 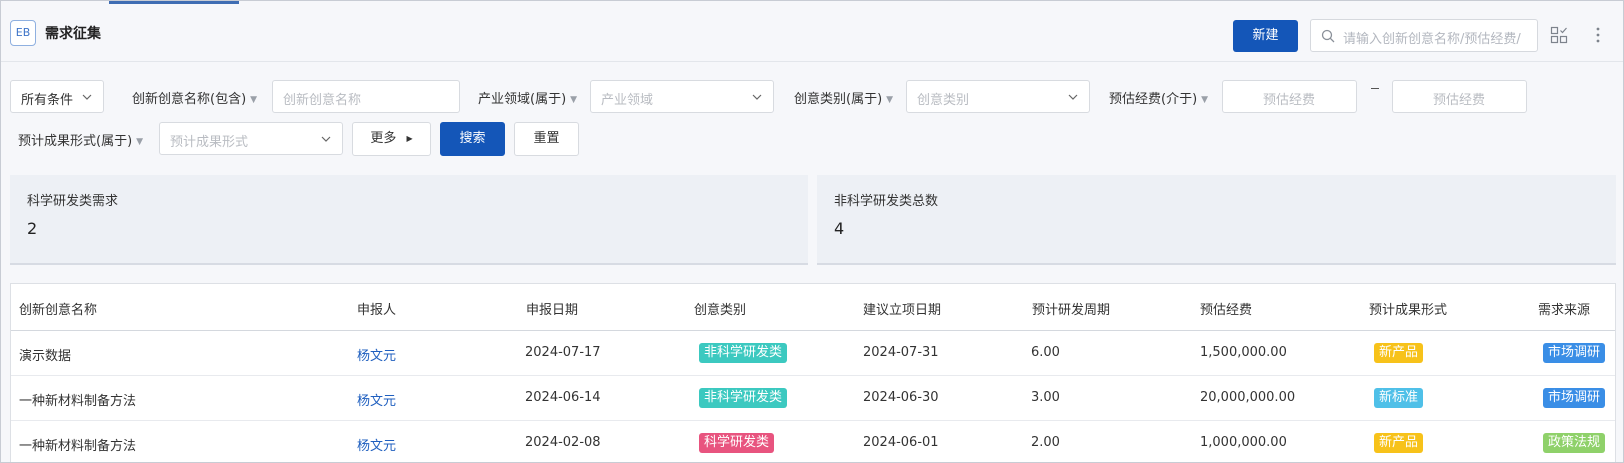 What do you see at coordinates (682, 96) in the screenshot?
I see `industry-filter-select: 产业领域` at bounding box center [682, 96].